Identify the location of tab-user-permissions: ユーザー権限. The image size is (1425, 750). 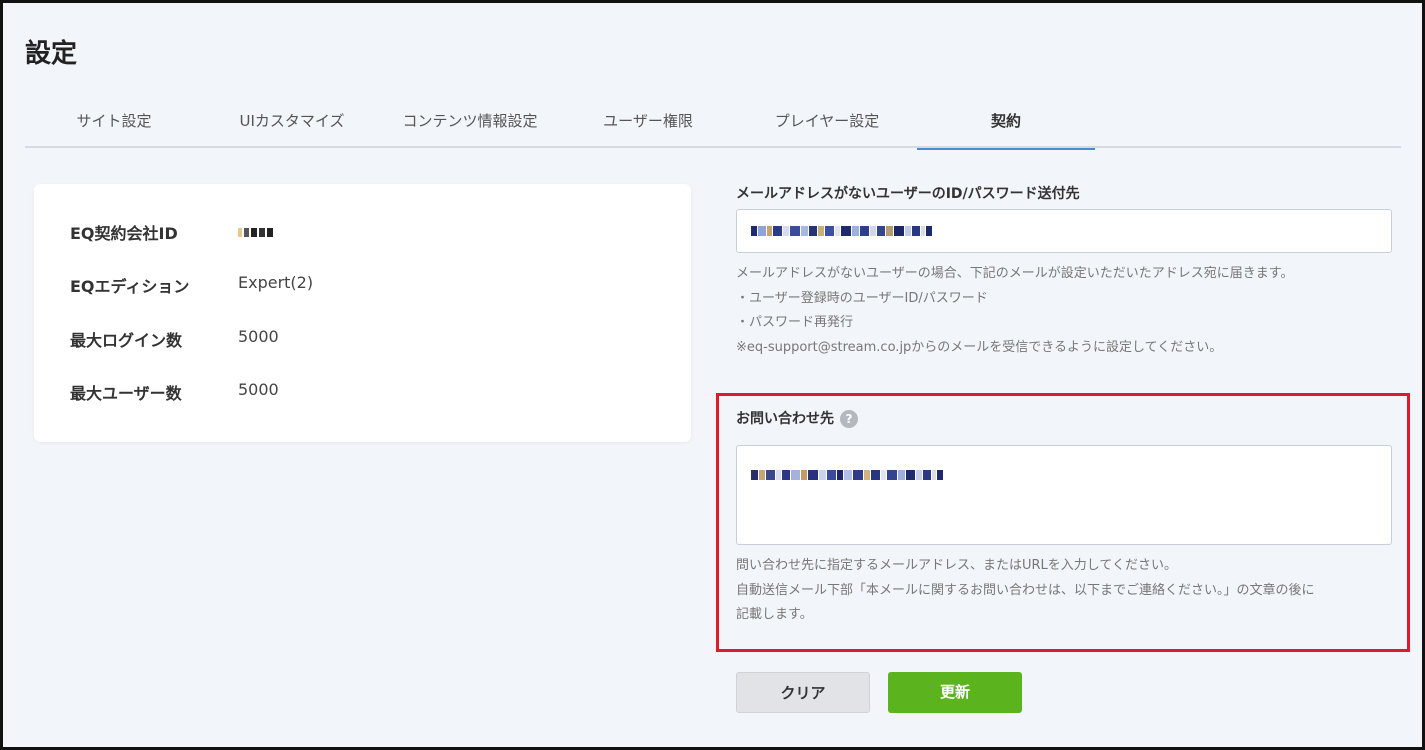
(648, 123).